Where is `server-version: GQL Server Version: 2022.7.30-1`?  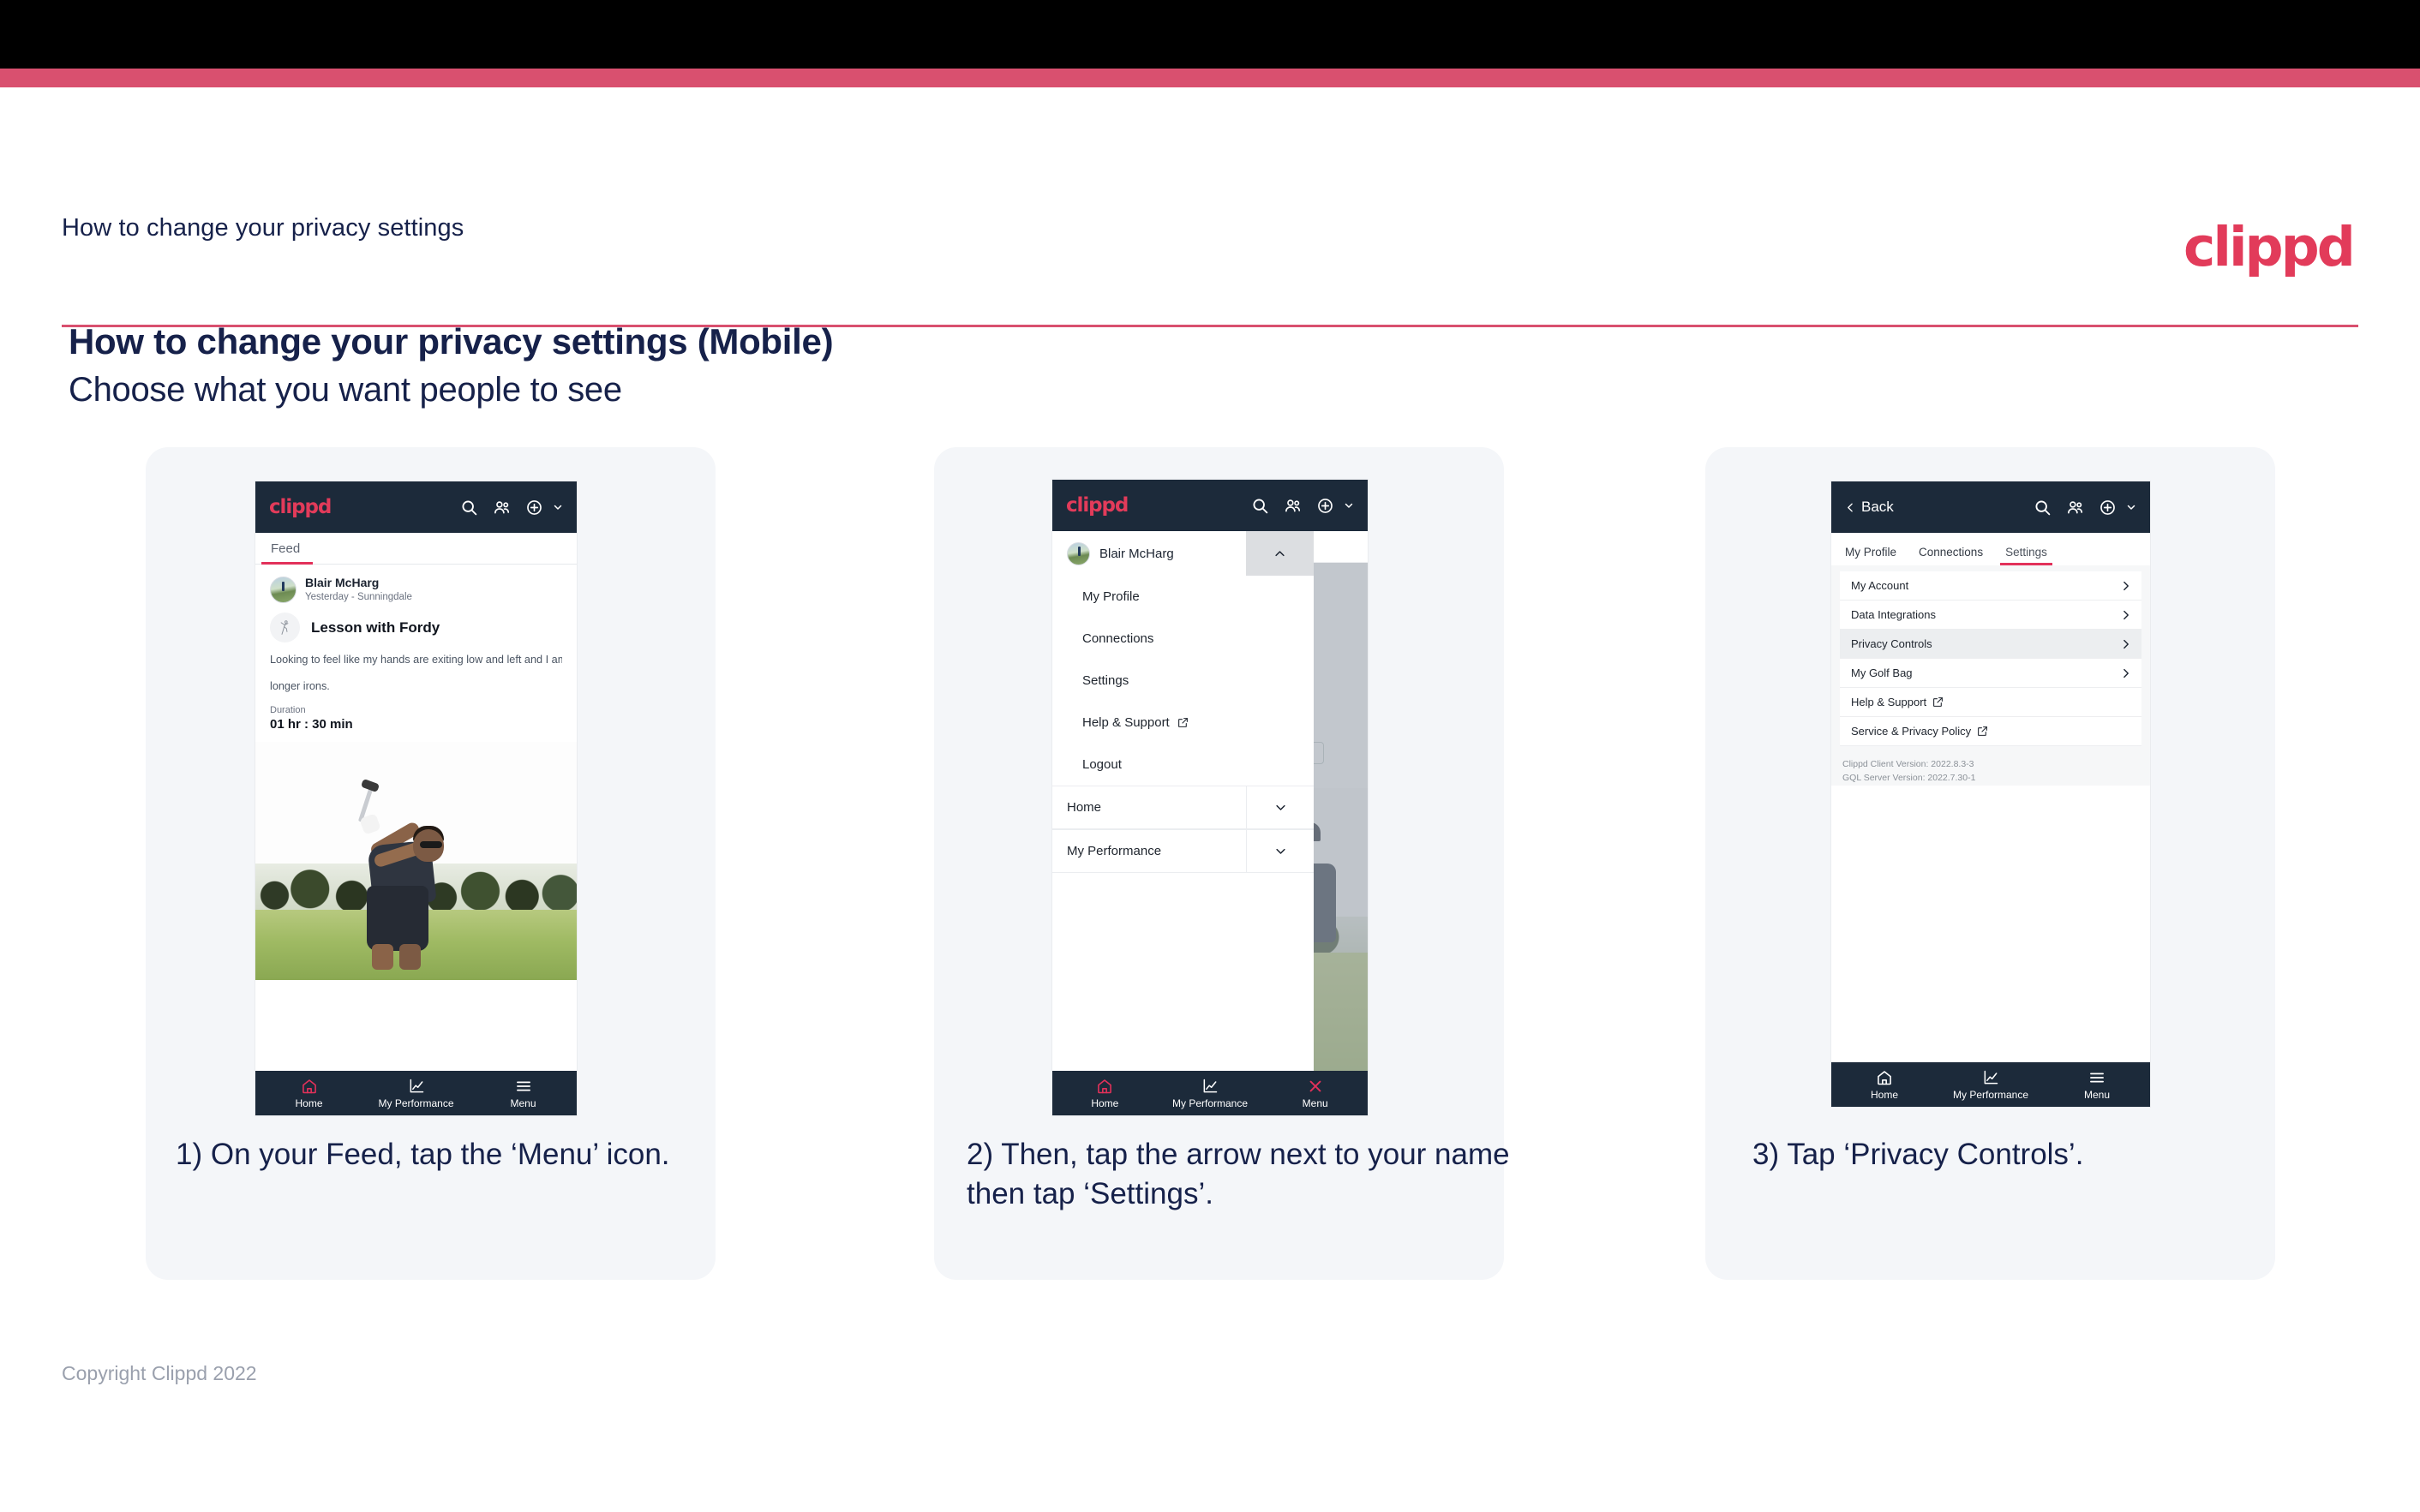
server-version: GQL Server Version: 2022.7.30-1 is located at coordinates (1909, 777).